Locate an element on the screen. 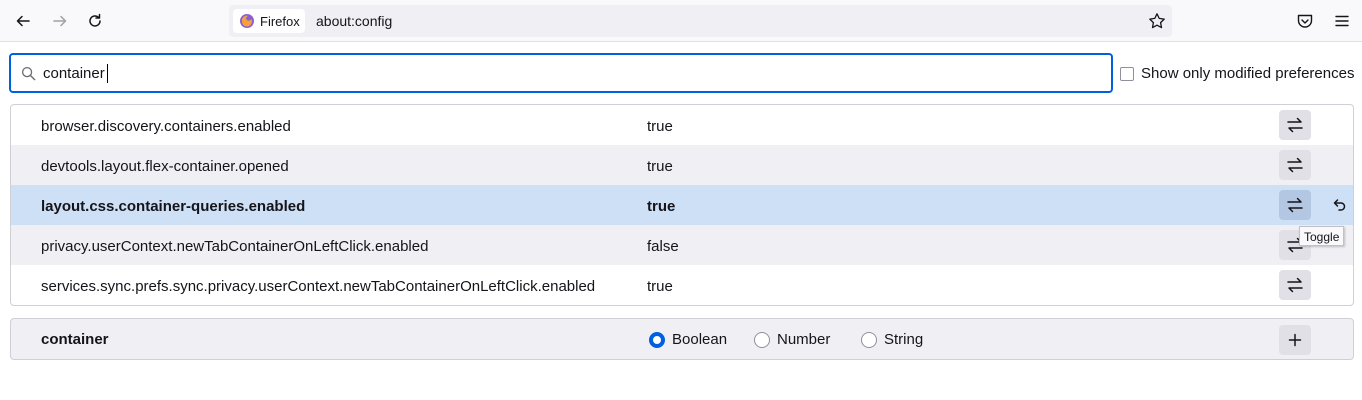 The height and width of the screenshot is (400, 1362). add-button is located at coordinates (1295, 340).